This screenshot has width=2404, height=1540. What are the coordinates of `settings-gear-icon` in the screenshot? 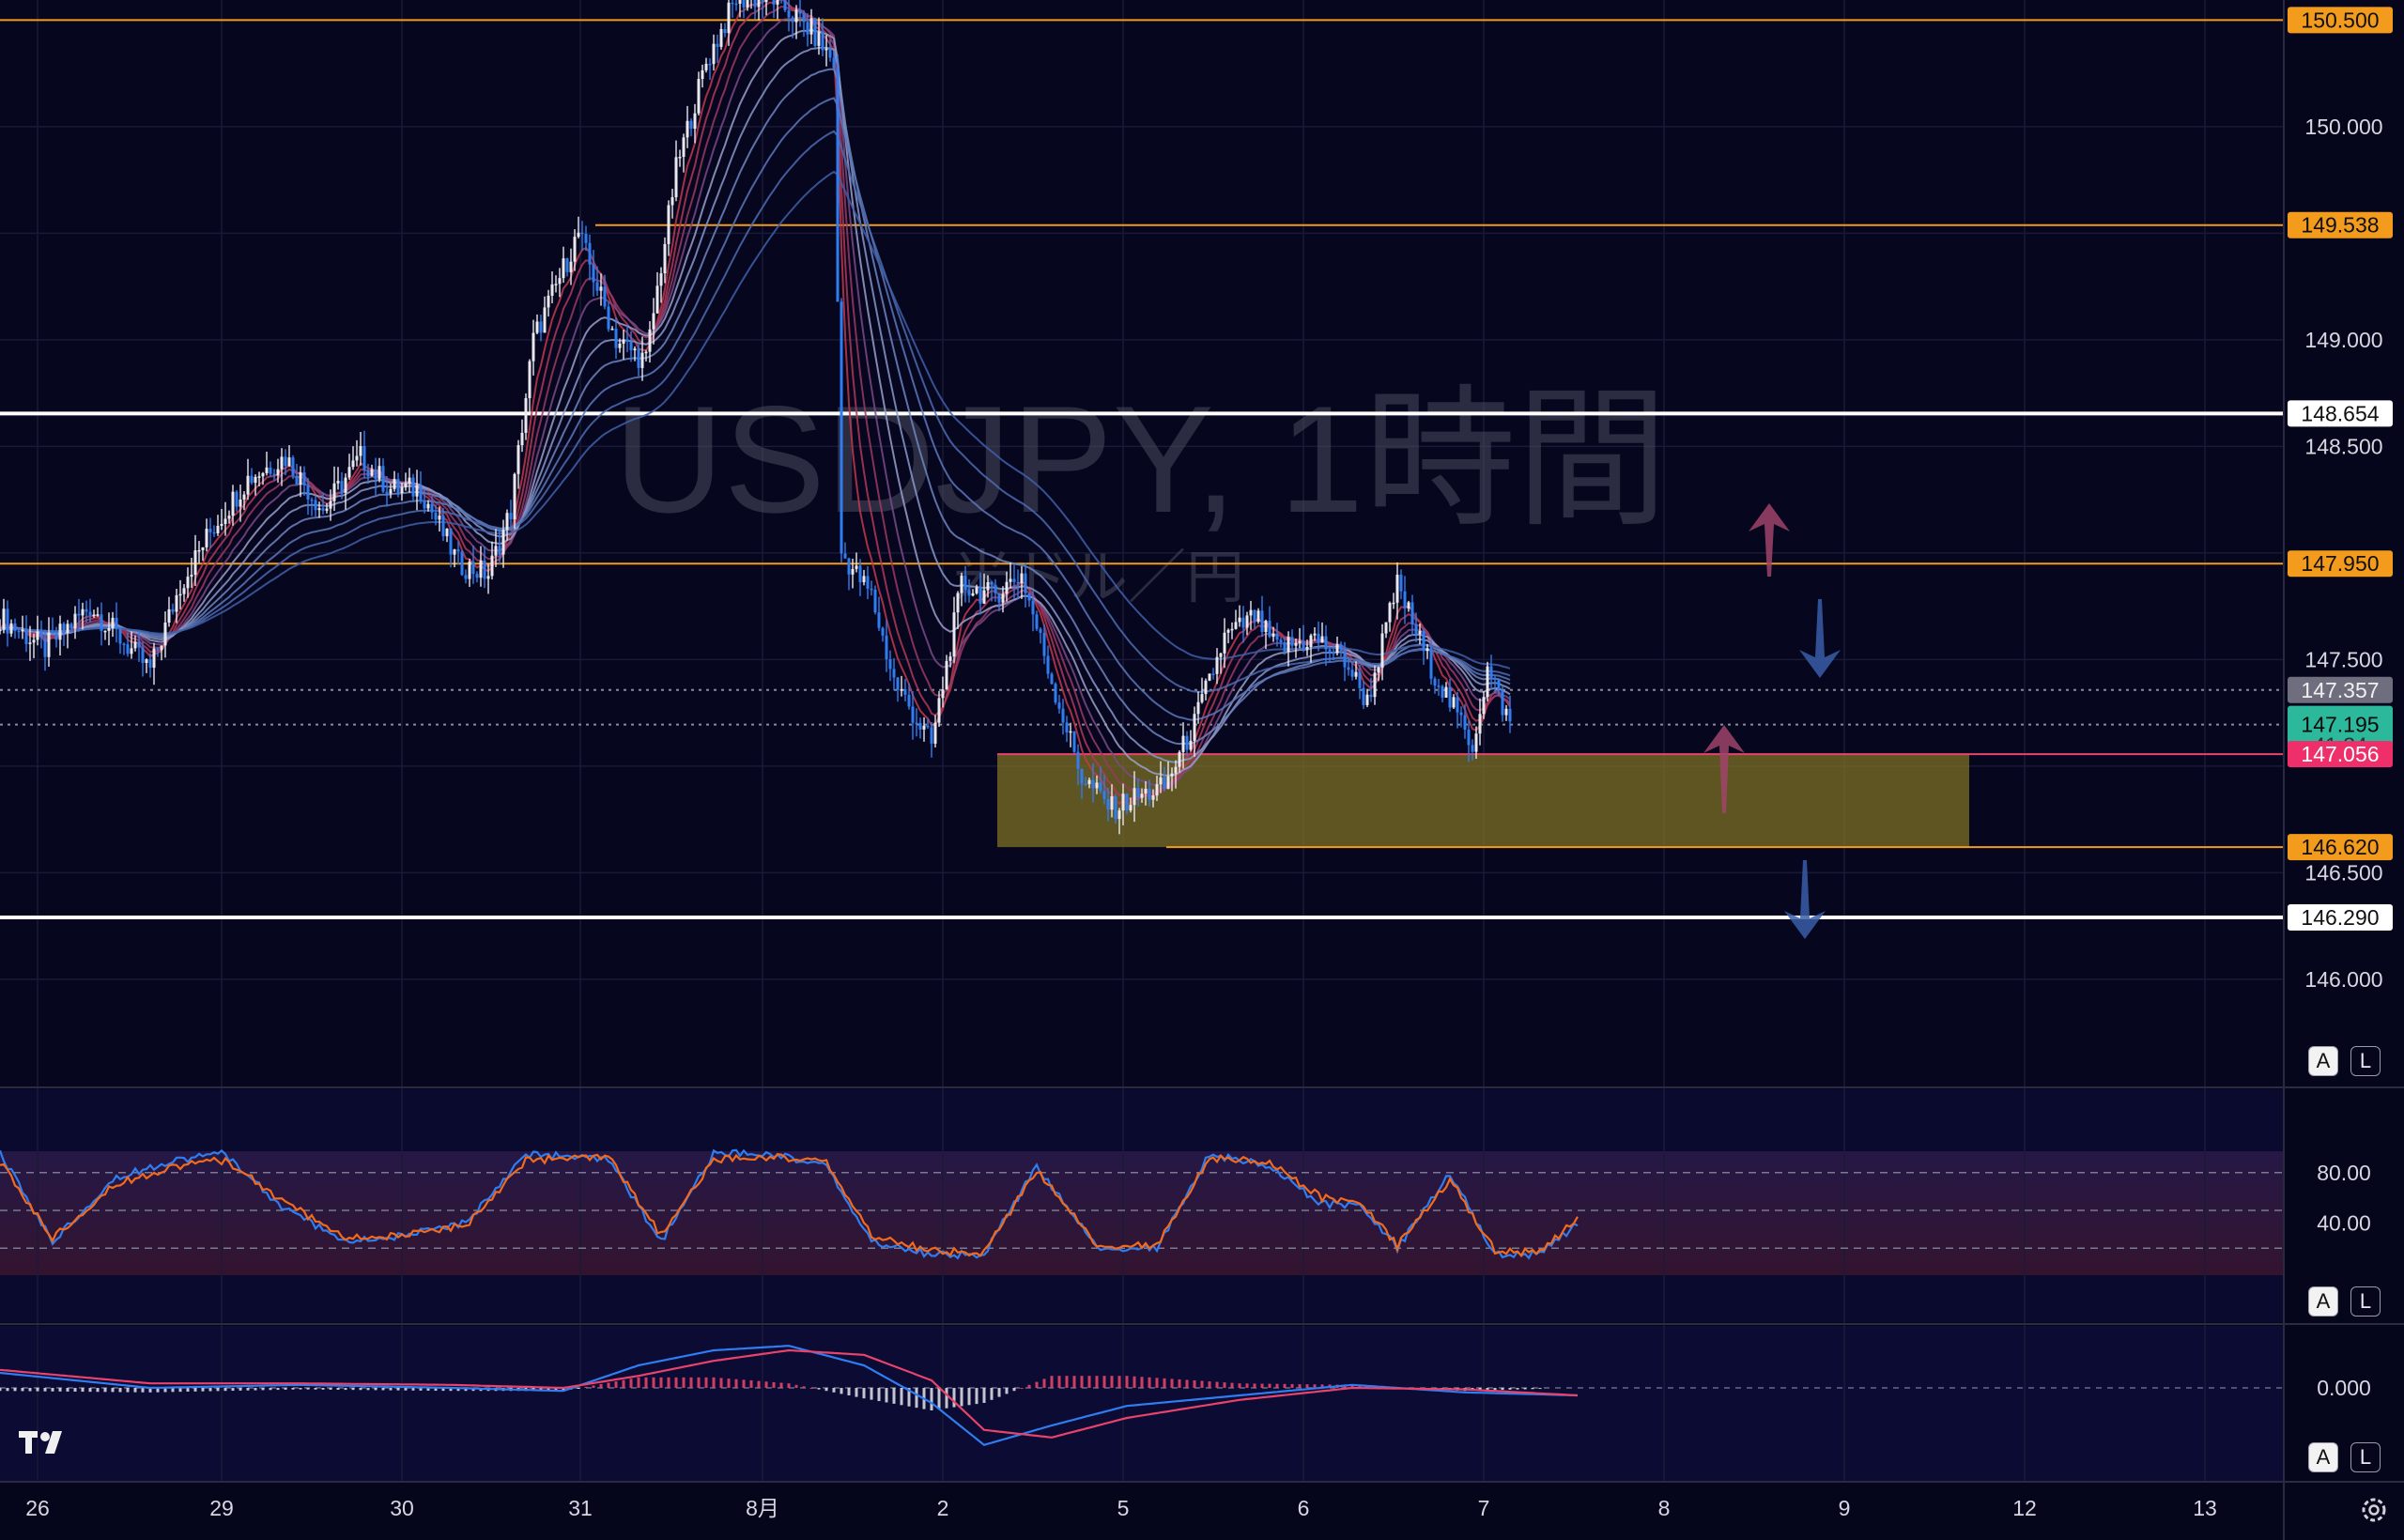 It's located at (2374, 1510).